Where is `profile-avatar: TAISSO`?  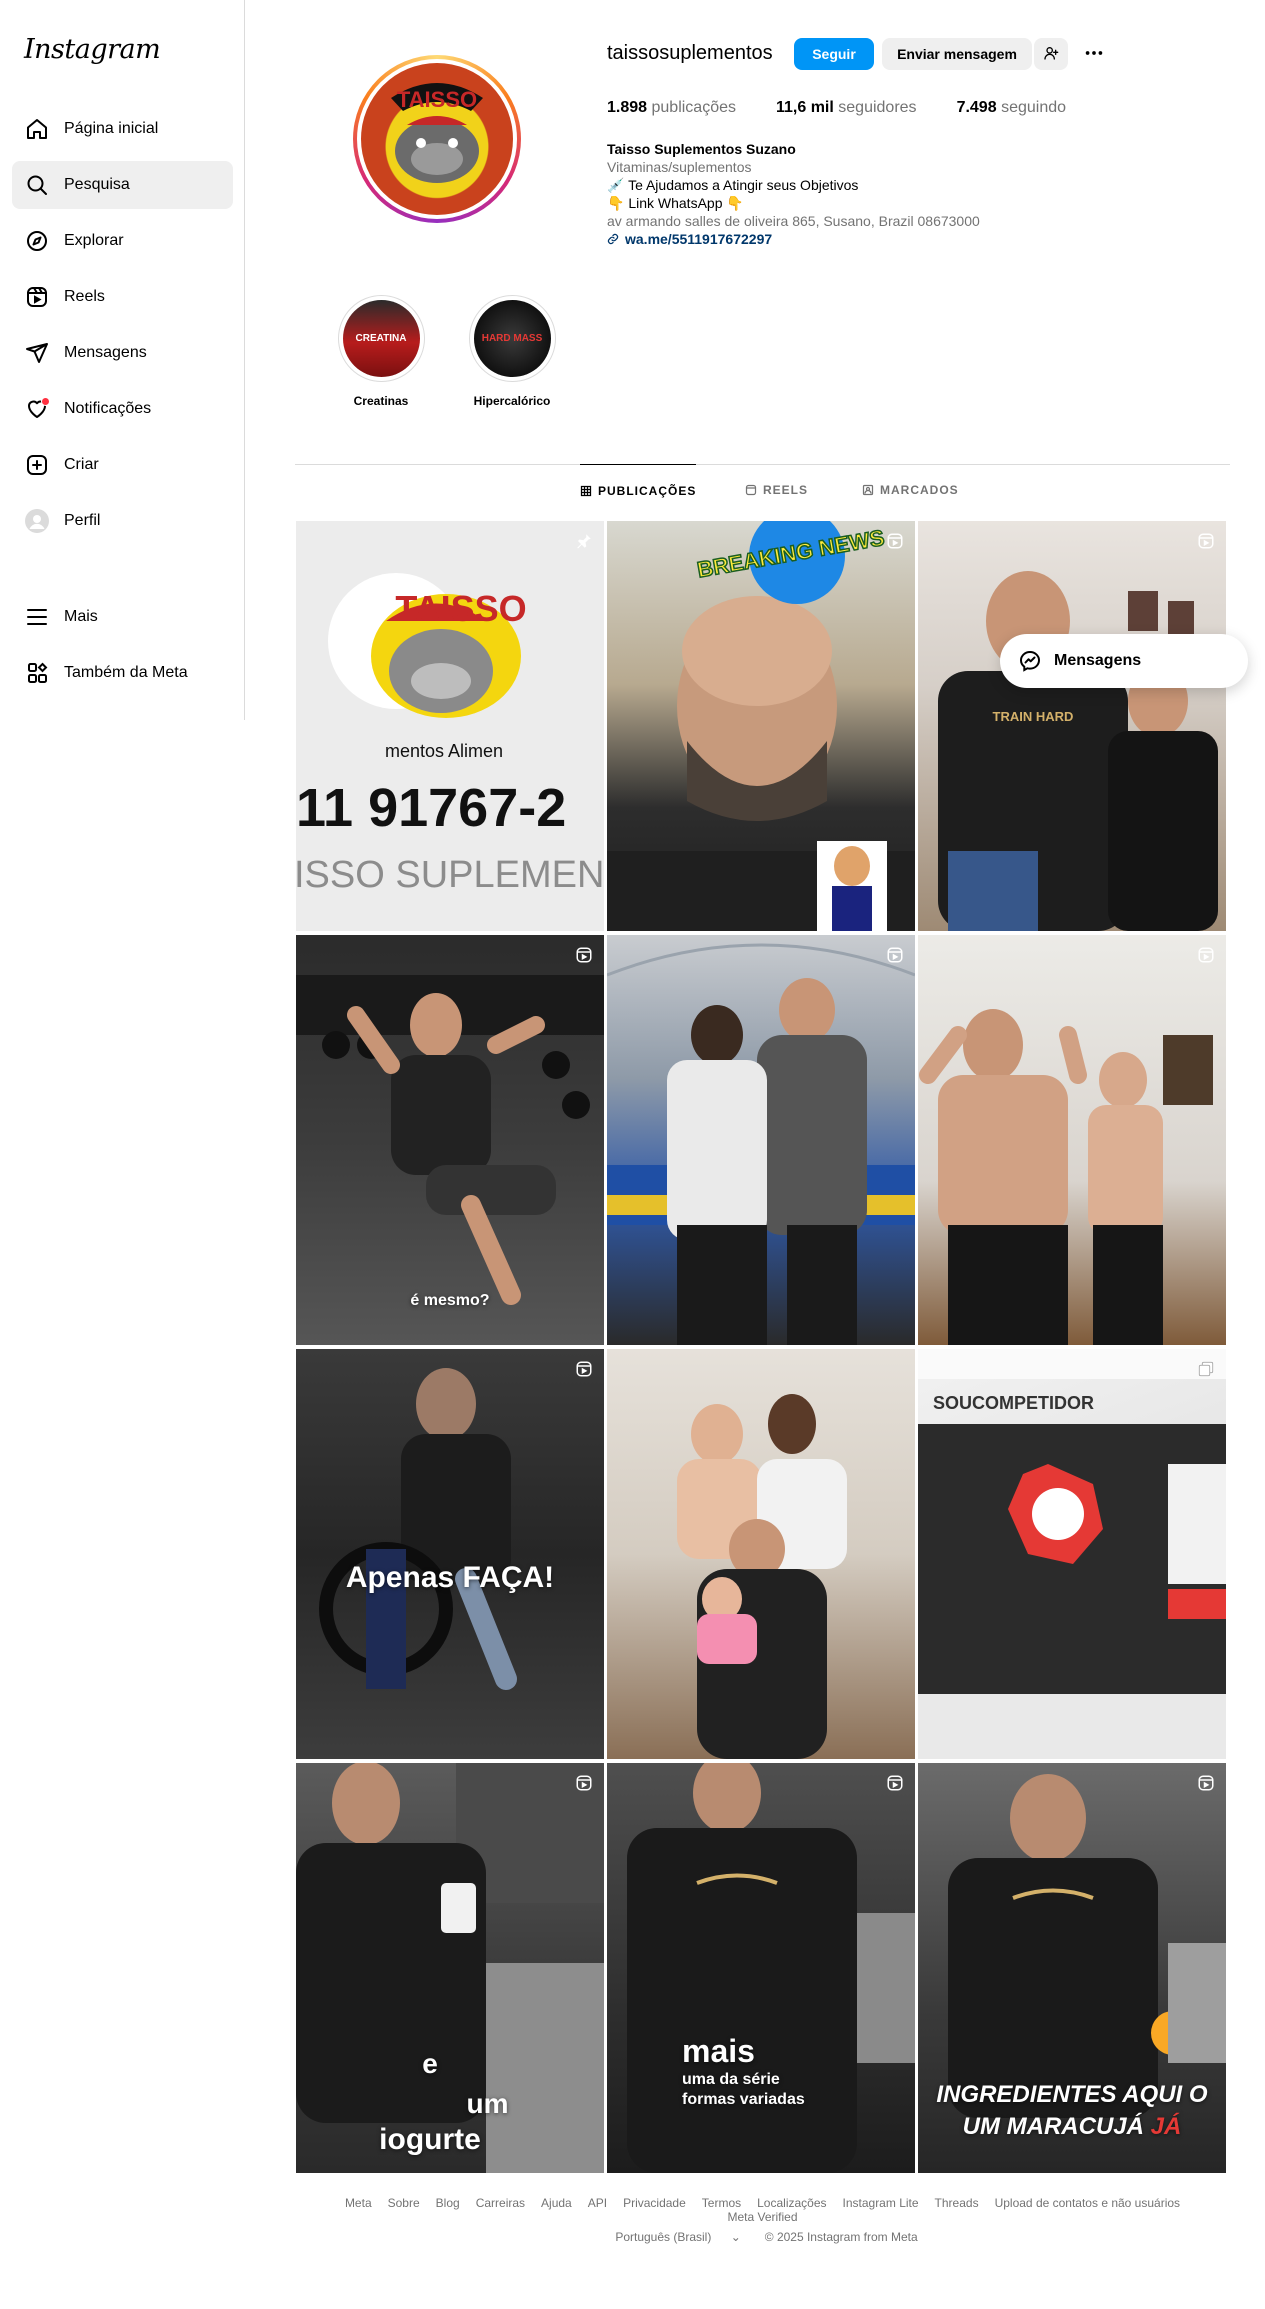
profile-avatar: TAISSO is located at coordinates (437, 139).